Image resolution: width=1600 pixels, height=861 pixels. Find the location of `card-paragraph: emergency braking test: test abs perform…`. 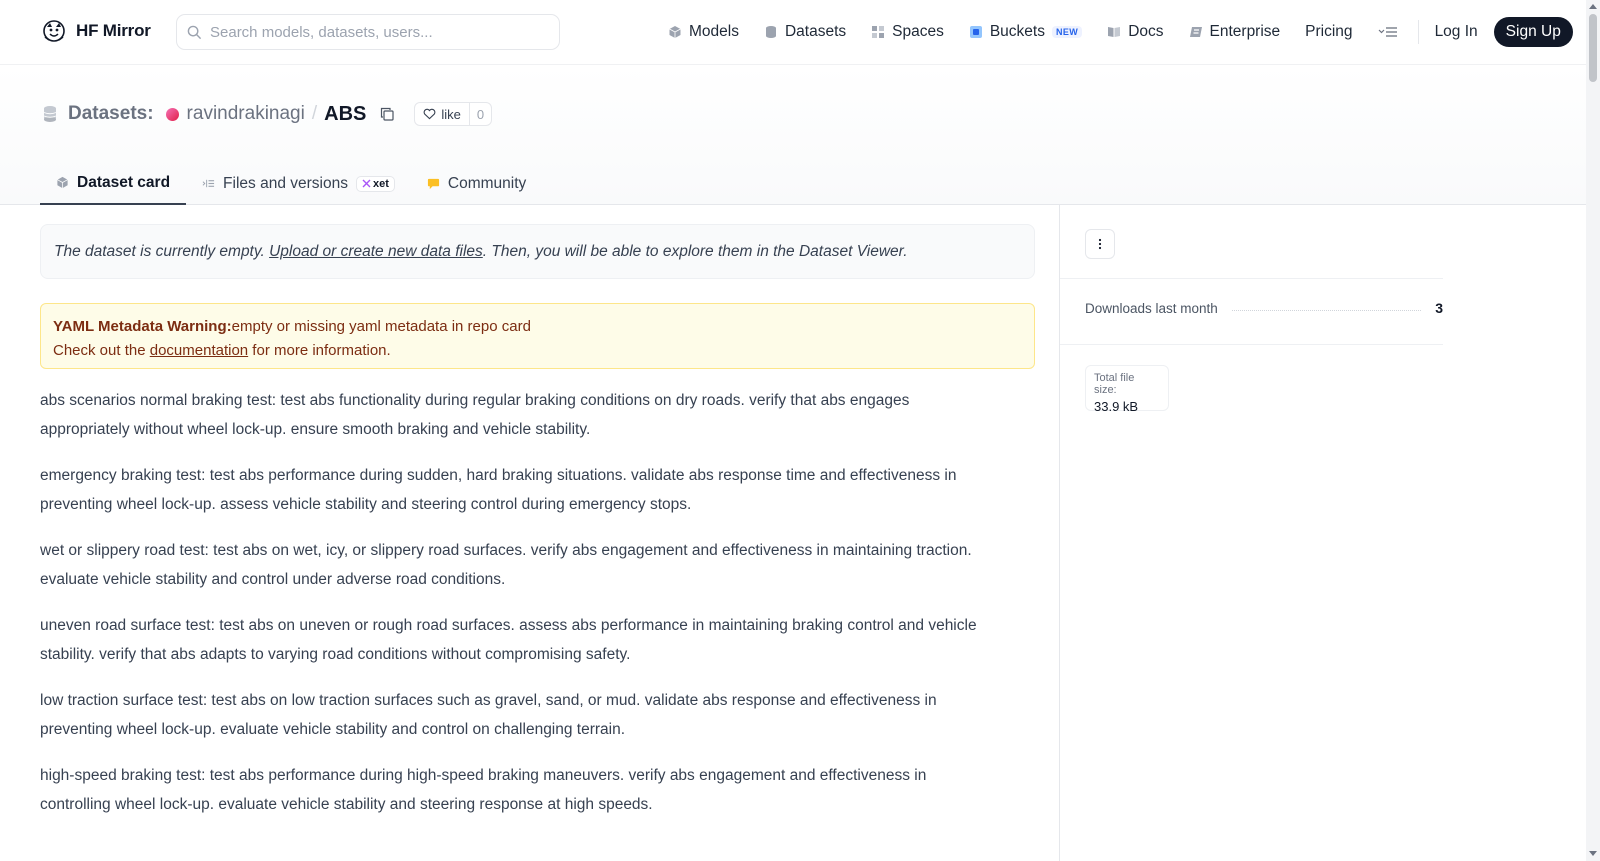

card-paragraph: emergency braking test: test abs perform… is located at coordinates (498, 490).